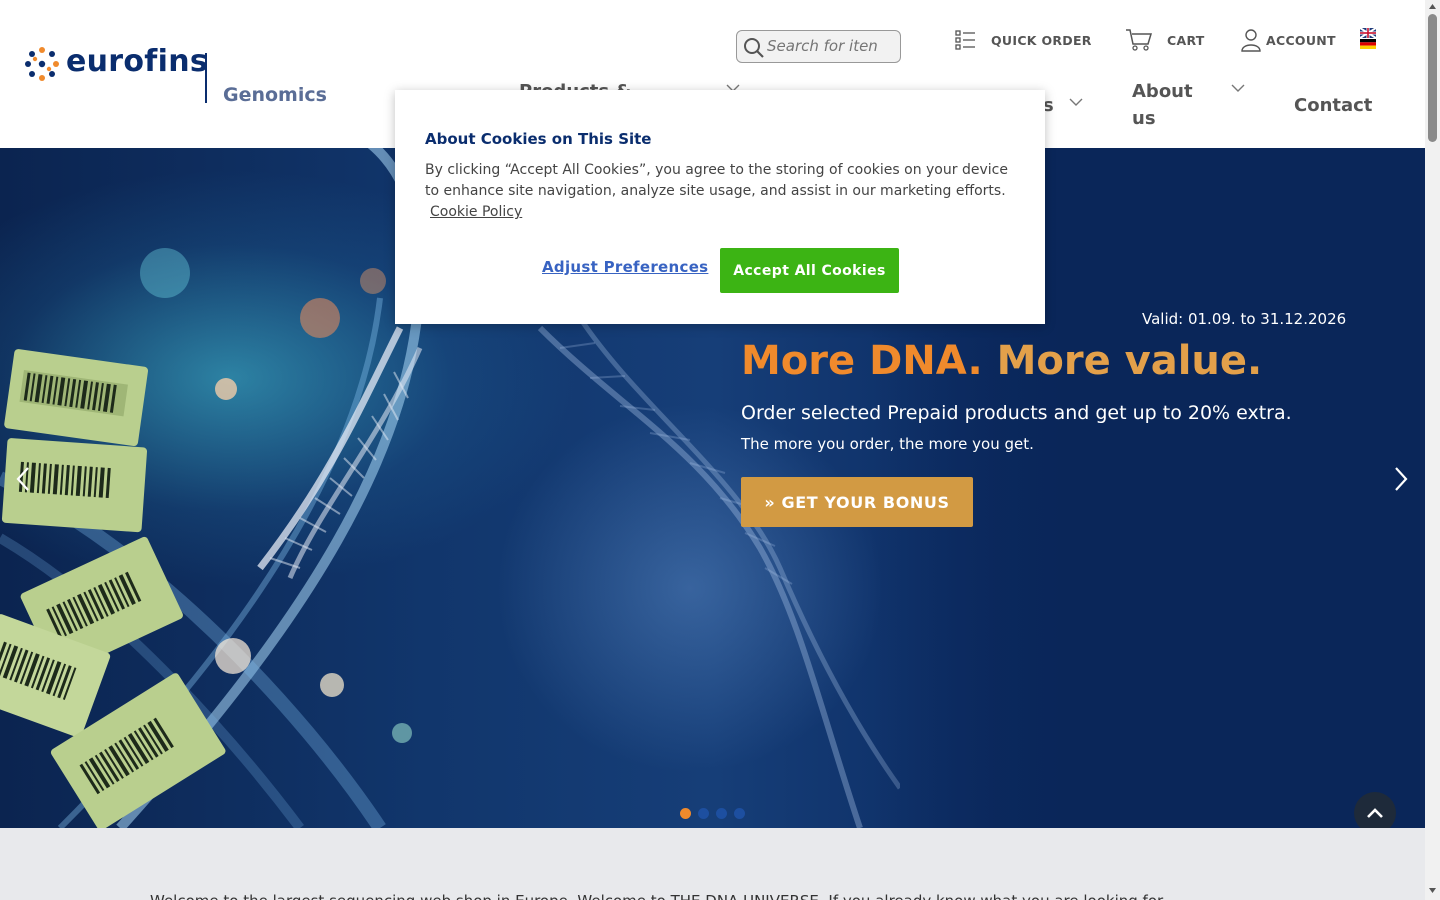 This screenshot has width=1440, height=900. Describe the element at coordinates (831, 46) in the screenshot. I see `search-input` at that location.